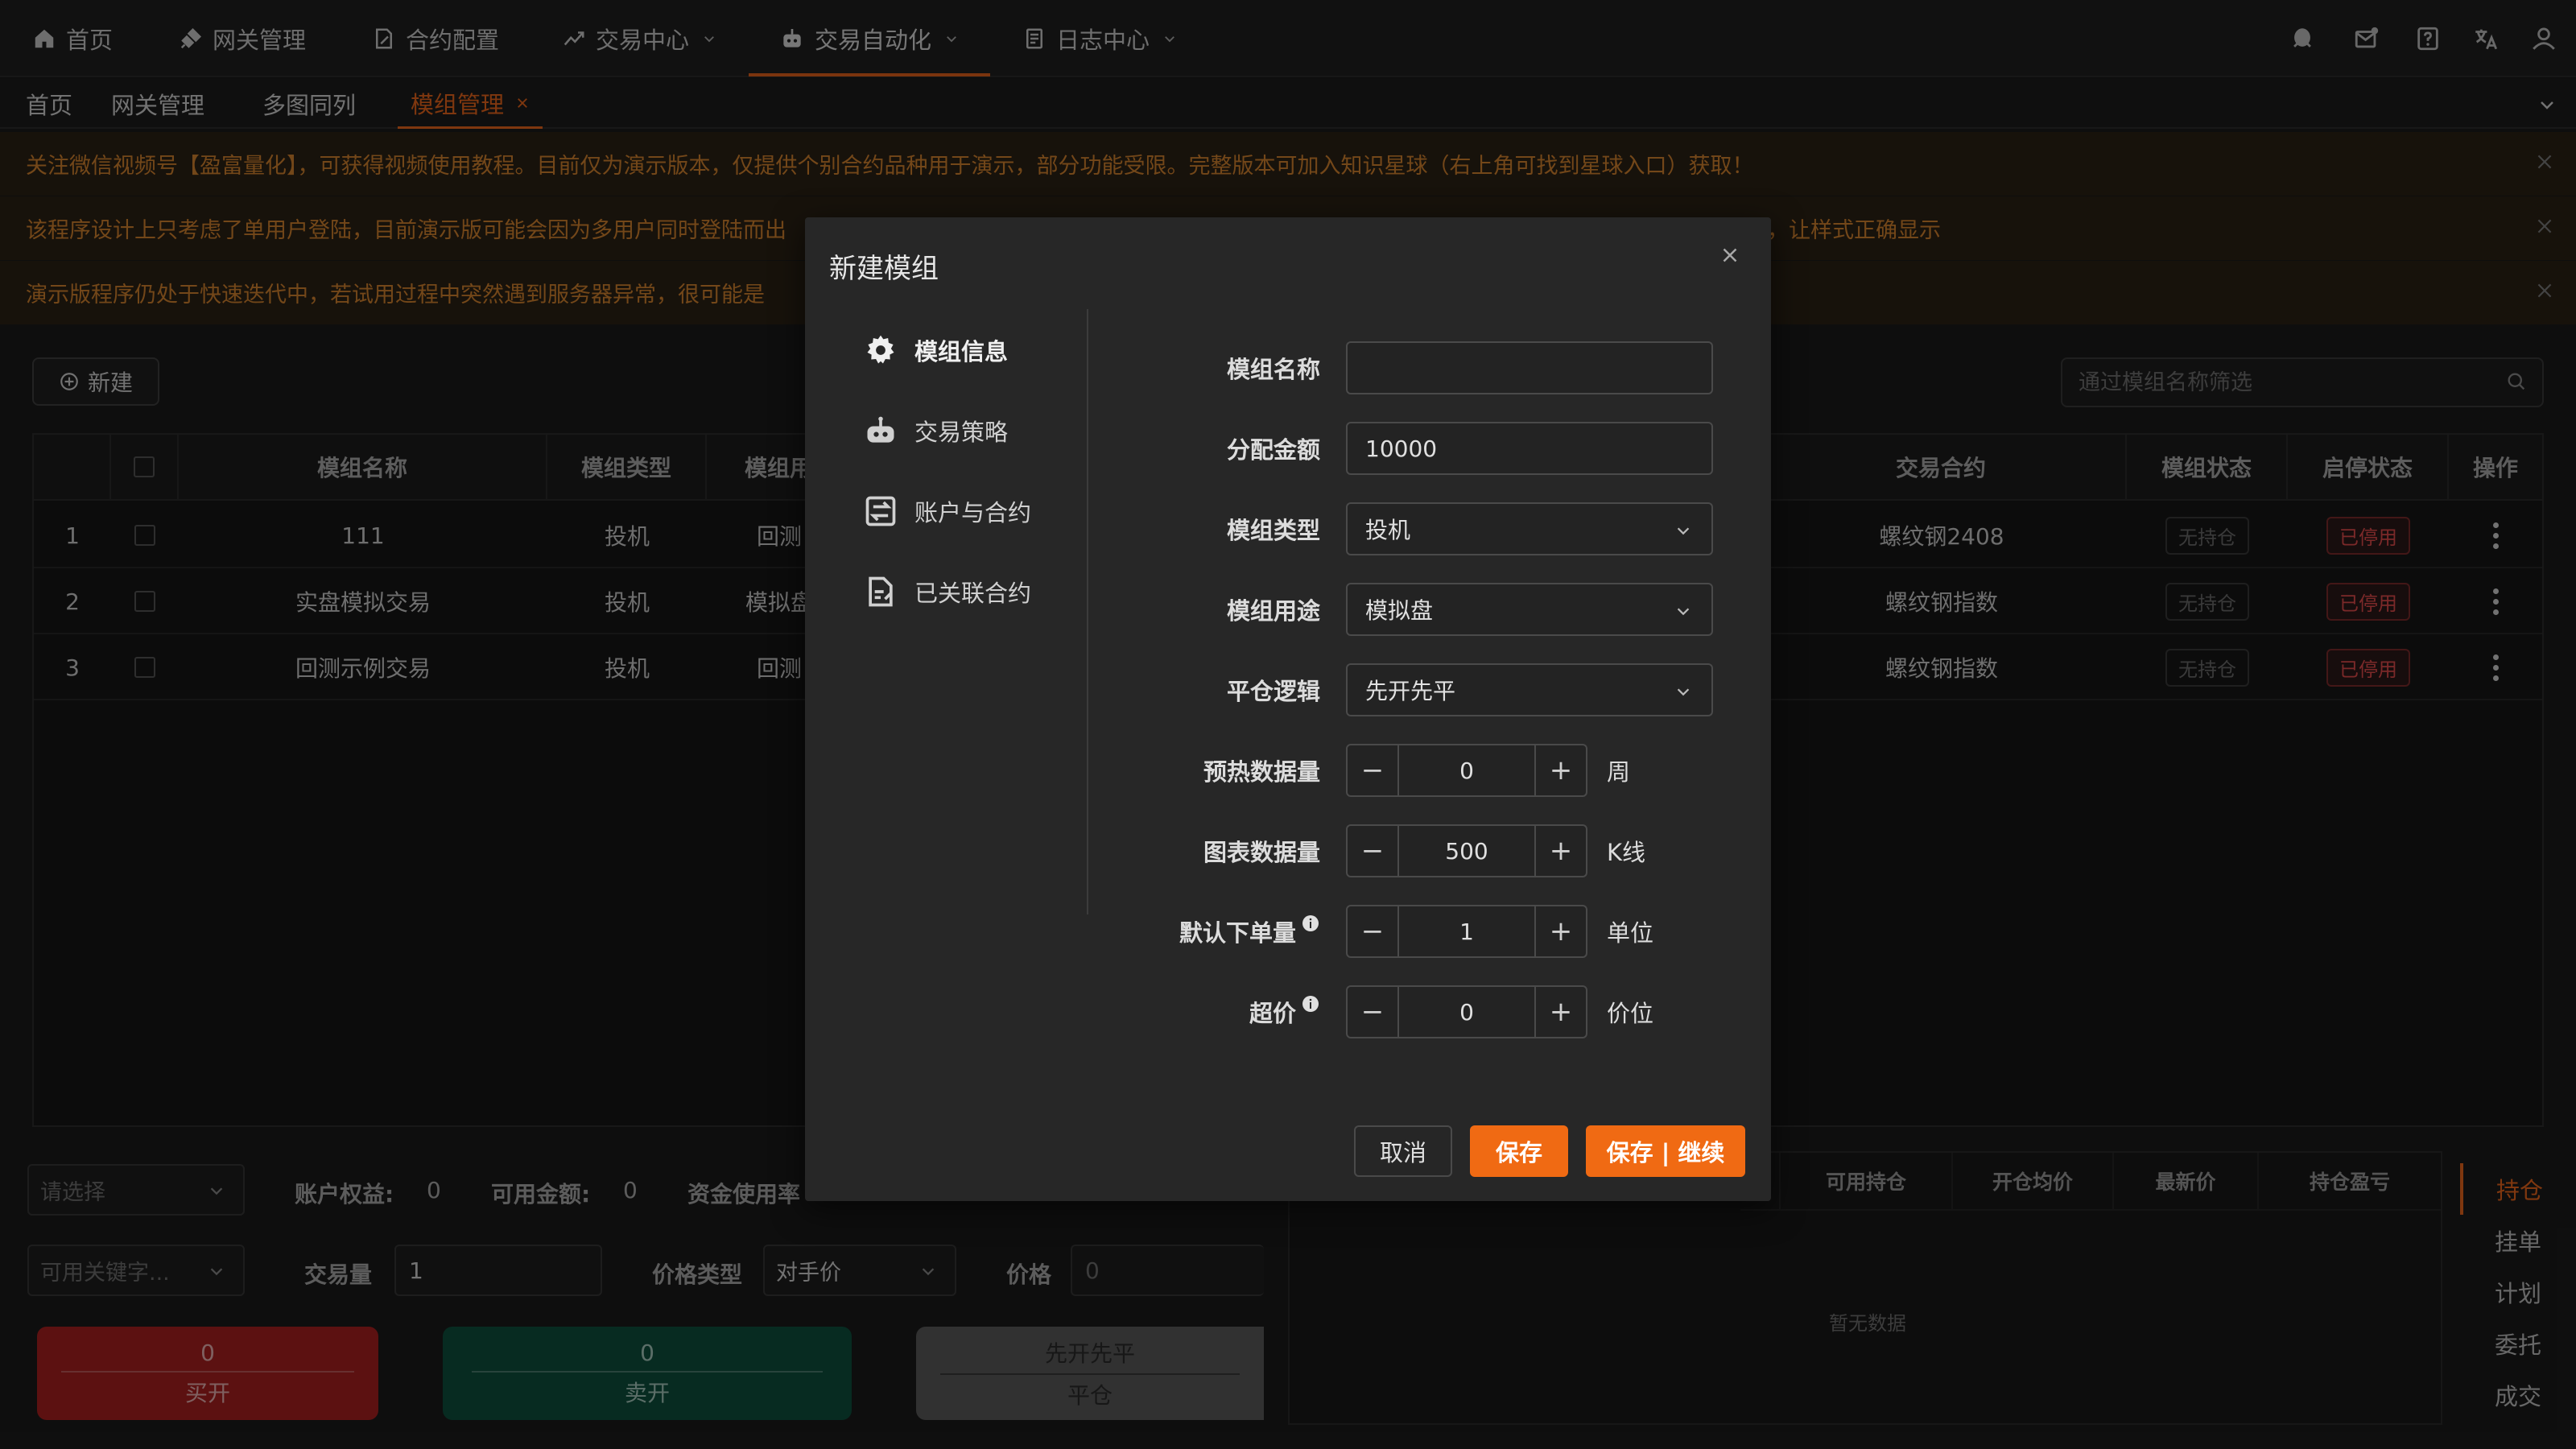 Image resolution: width=2576 pixels, height=1449 pixels. I want to click on field-warmup: 预热数据量 − 0 + 周, so click(1408, 770).